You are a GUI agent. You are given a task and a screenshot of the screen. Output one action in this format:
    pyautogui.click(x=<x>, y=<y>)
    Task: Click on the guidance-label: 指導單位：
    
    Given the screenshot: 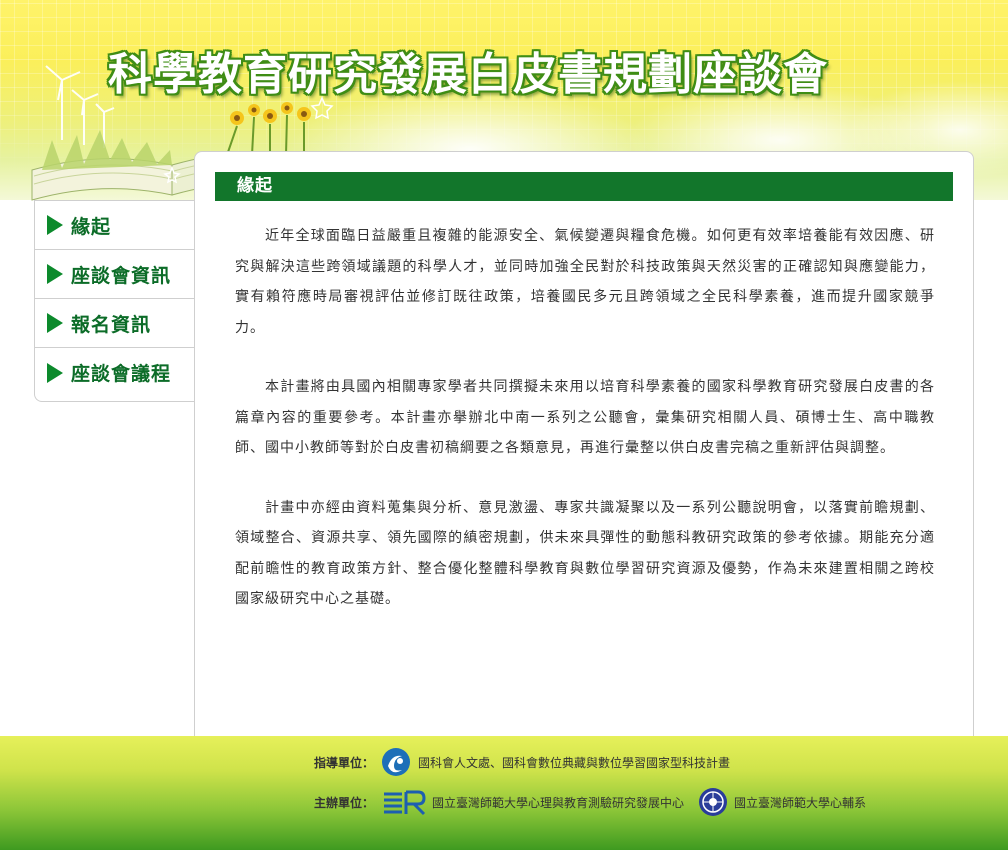 What is the action you would take?
    pyautogui.click(x=344, y=762)
    